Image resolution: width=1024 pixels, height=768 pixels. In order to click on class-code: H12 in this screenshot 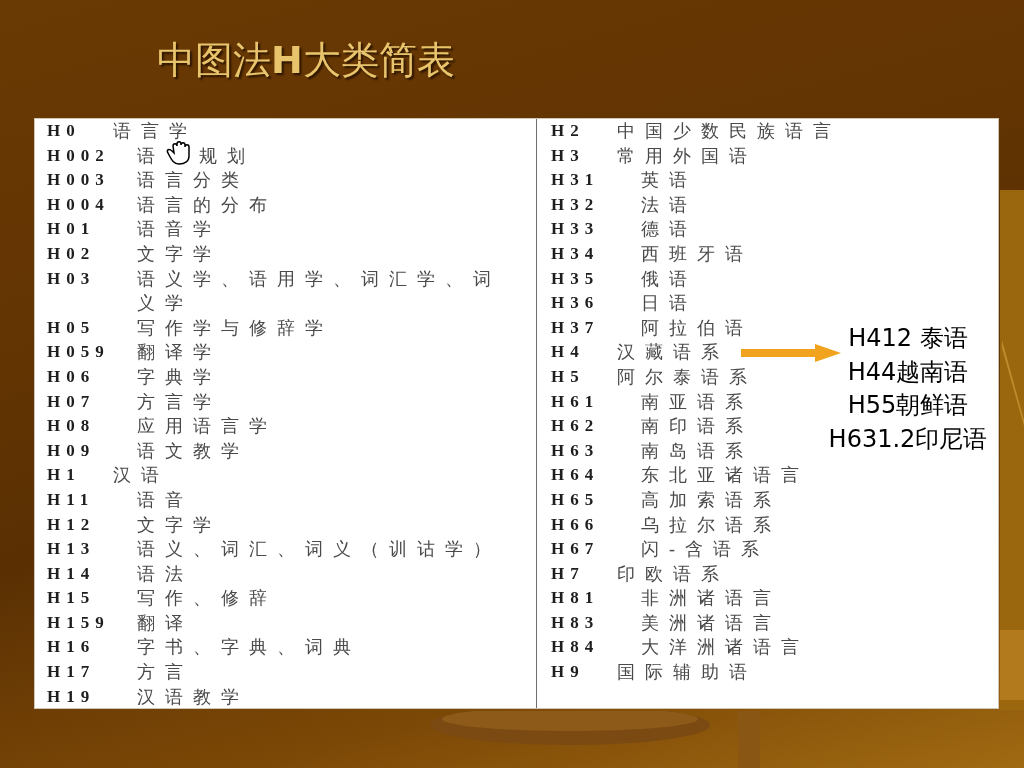, I will do `click(71, 524)`.